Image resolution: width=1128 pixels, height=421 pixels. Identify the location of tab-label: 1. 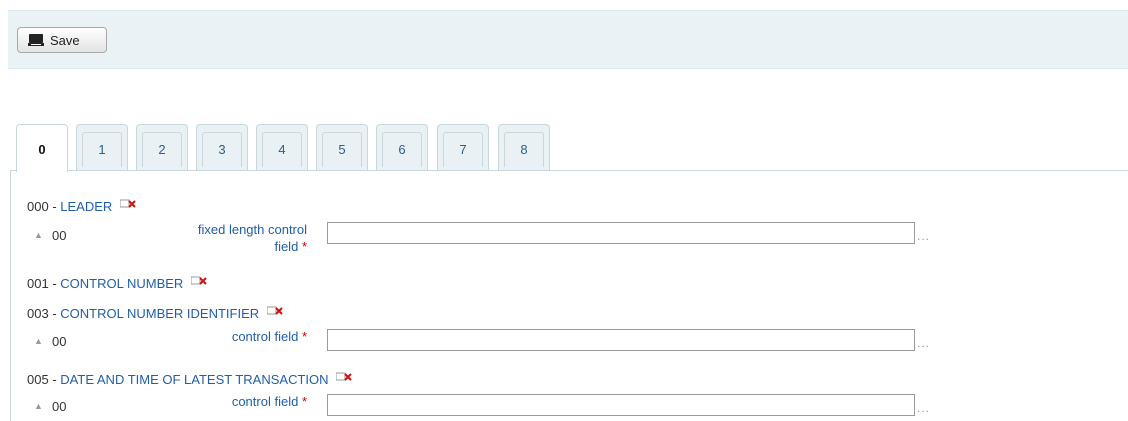
(102, 149).